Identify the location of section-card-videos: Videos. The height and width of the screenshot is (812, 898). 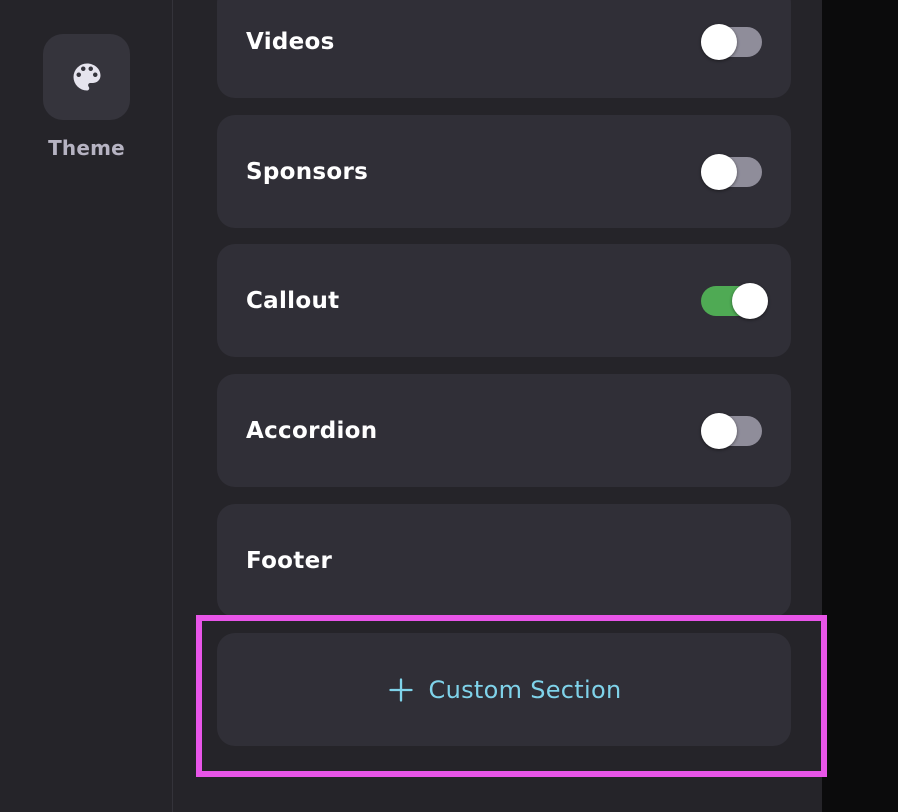
(504, 49).